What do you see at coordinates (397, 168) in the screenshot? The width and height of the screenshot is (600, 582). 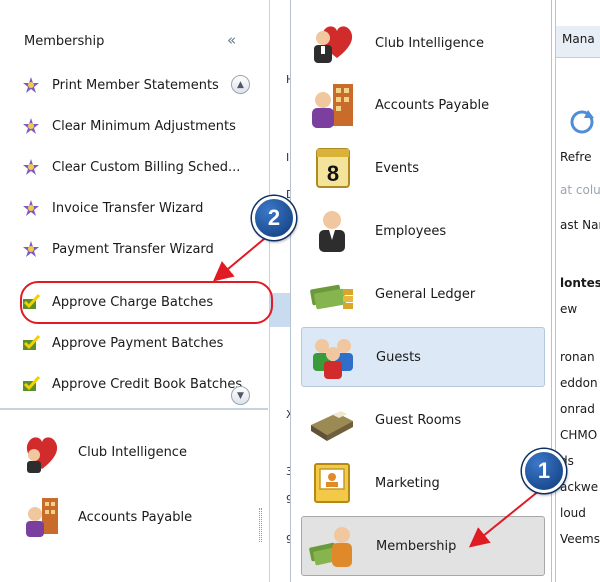 I see `nav-item-label: Events` at bounding box center [397, 168].